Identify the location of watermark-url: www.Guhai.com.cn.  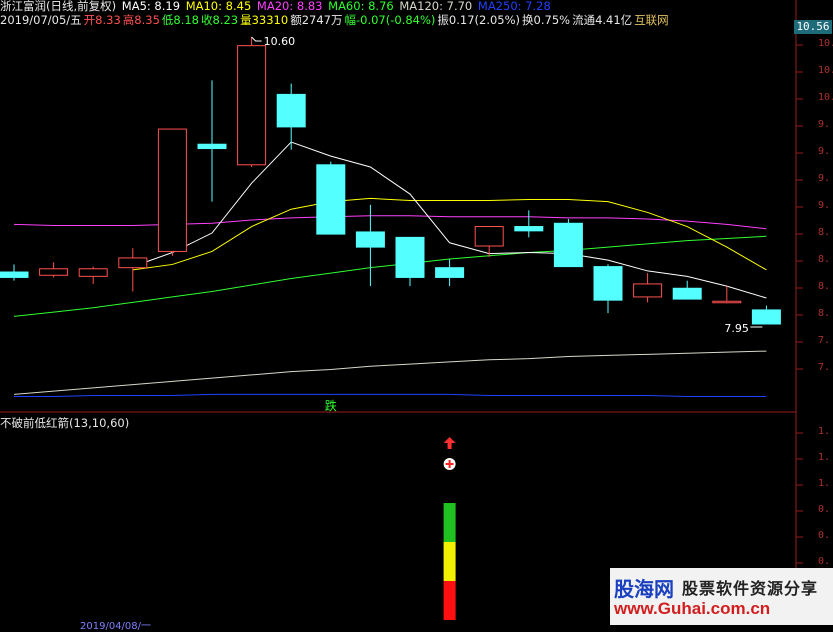
(692, 608).